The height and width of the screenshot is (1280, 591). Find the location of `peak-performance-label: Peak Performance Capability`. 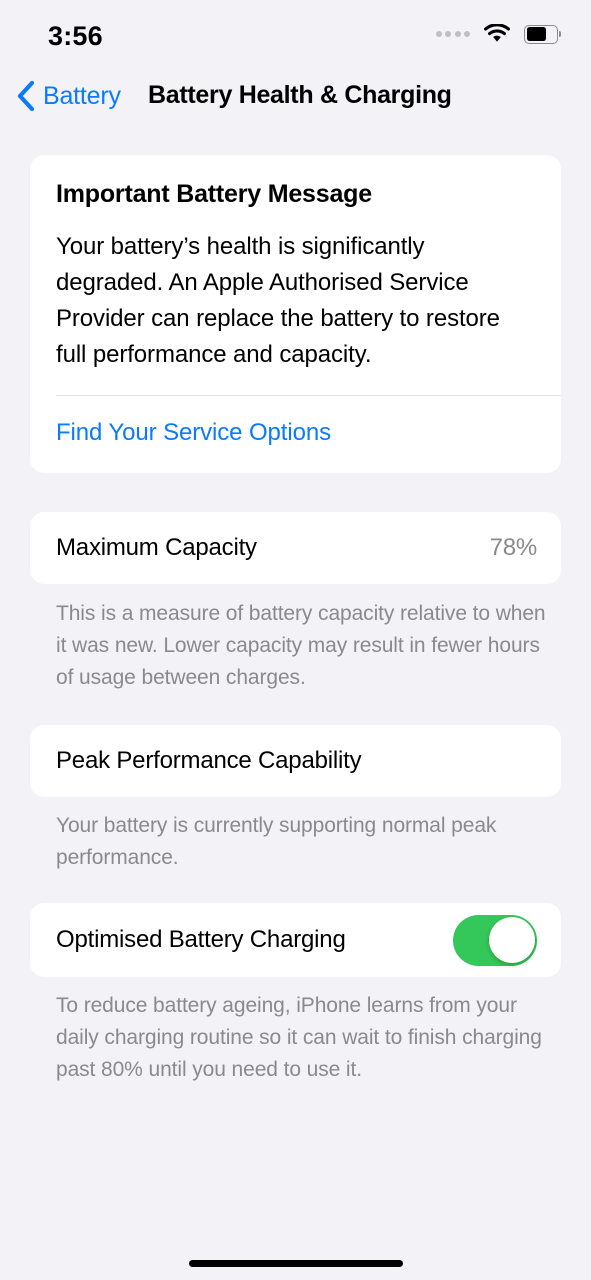

peak-performance-label: Peak Performance Capability is located at coordinates (209, 760).